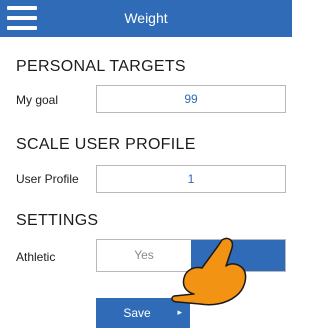 This screenshot has width=320, height=334. I want to click on user-profile-label: User Profile, so click(47, 179).